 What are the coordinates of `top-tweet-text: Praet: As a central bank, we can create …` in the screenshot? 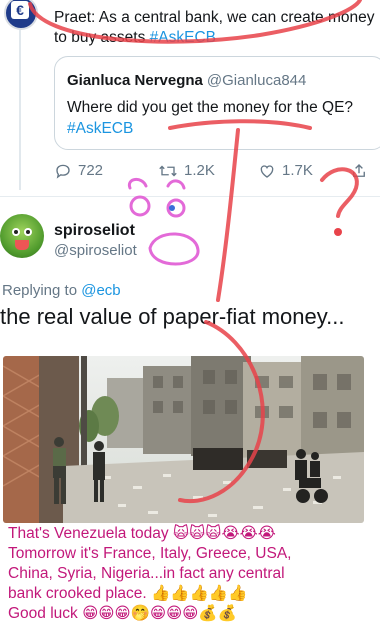 It's located at (214, 27).